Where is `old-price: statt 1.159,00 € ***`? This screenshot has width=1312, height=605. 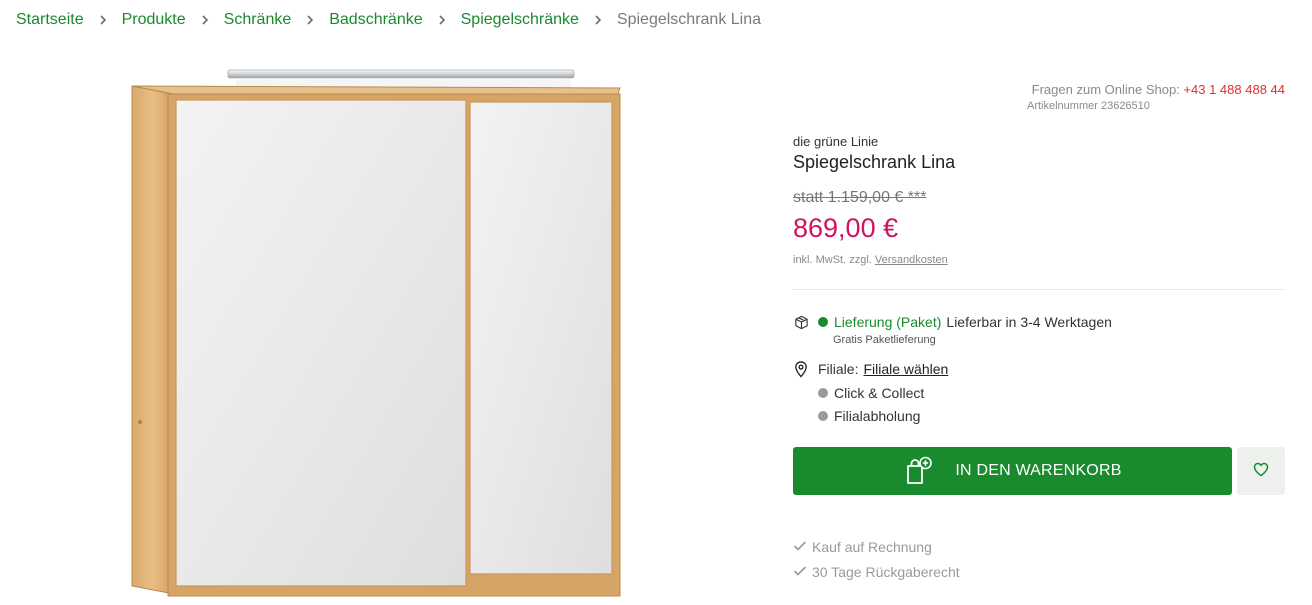 old-price: statt 1.159,00 € *** is located at coordinates (860, 197).